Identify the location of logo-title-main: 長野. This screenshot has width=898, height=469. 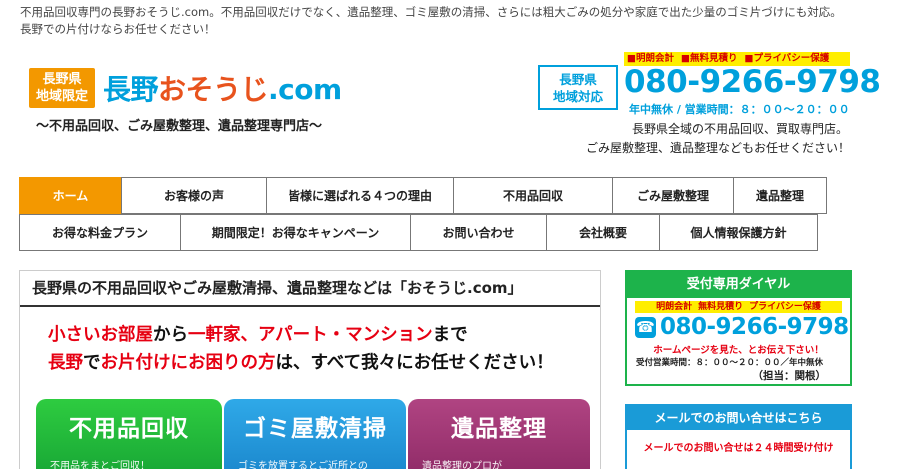
(131, 89).